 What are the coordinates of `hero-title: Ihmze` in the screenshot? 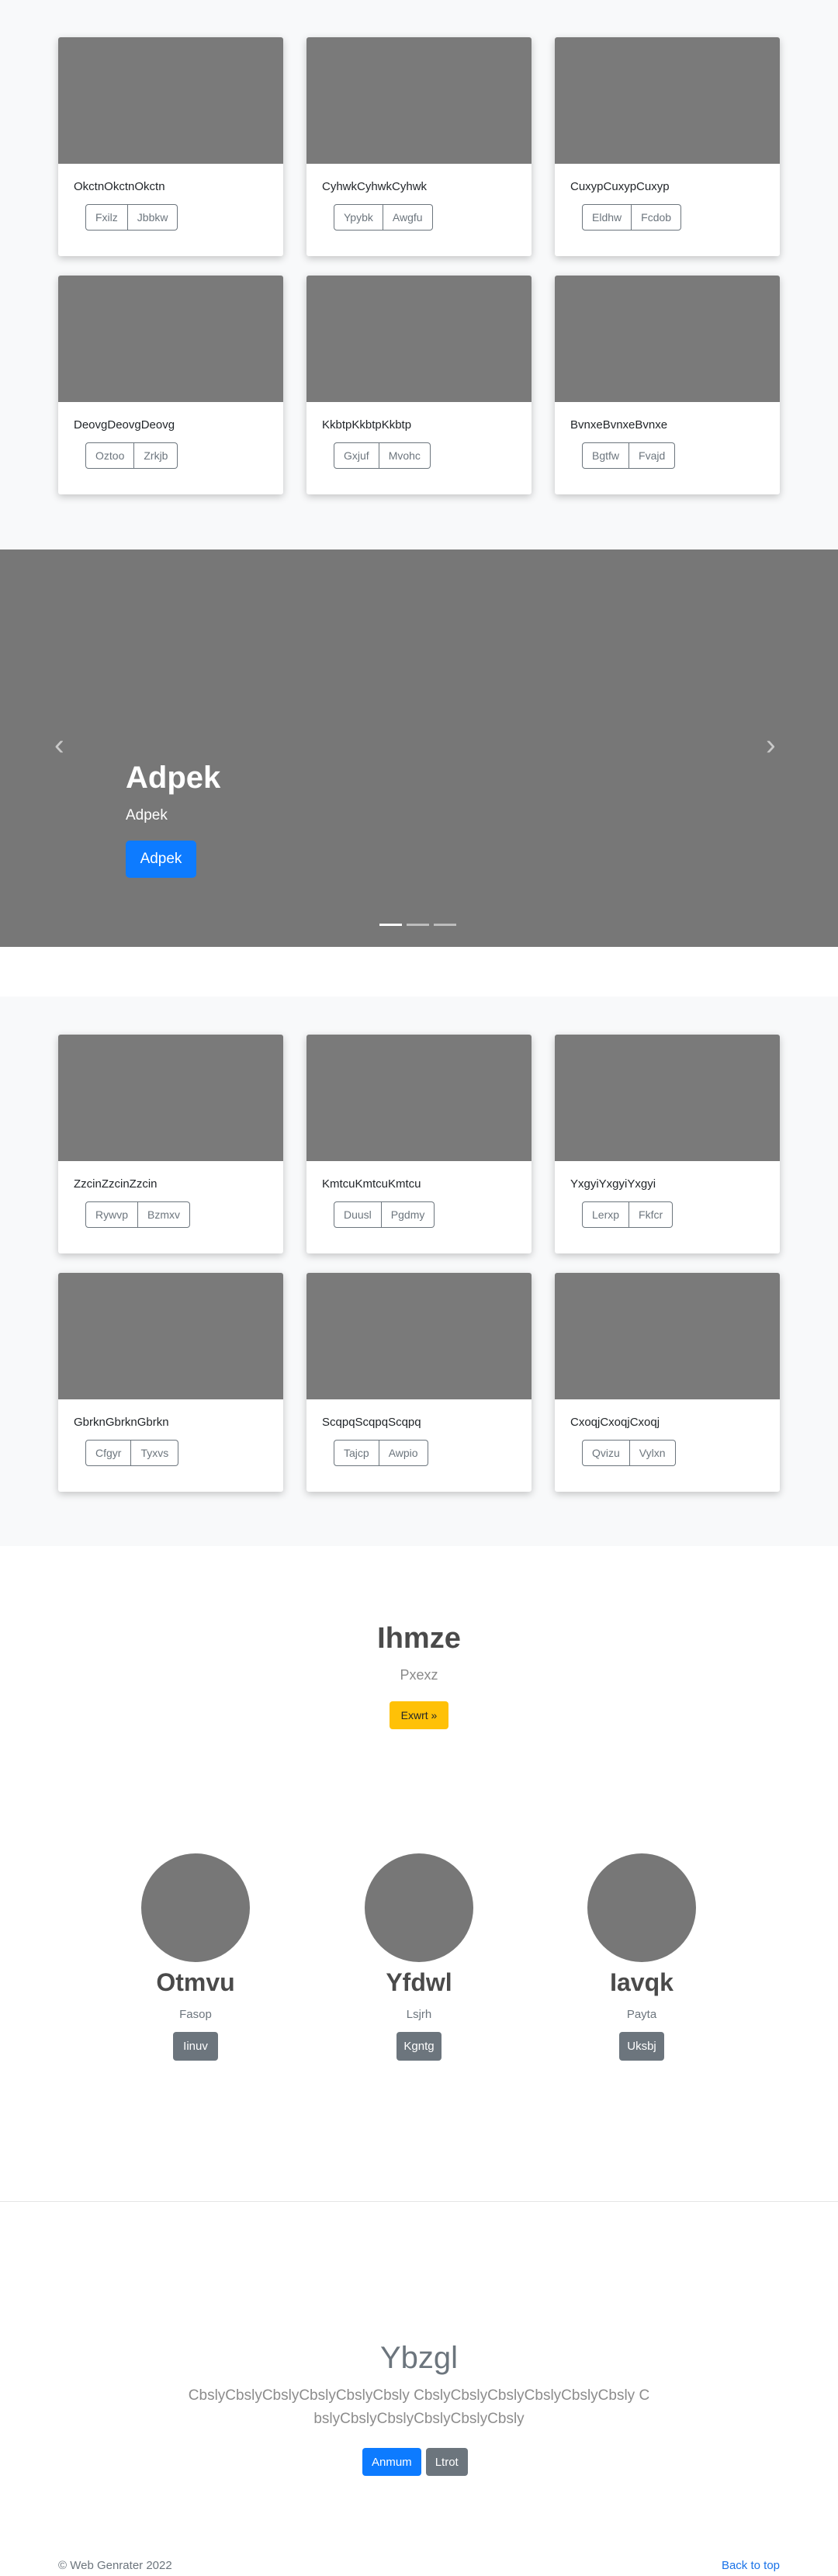 It's located at (419, 1638).